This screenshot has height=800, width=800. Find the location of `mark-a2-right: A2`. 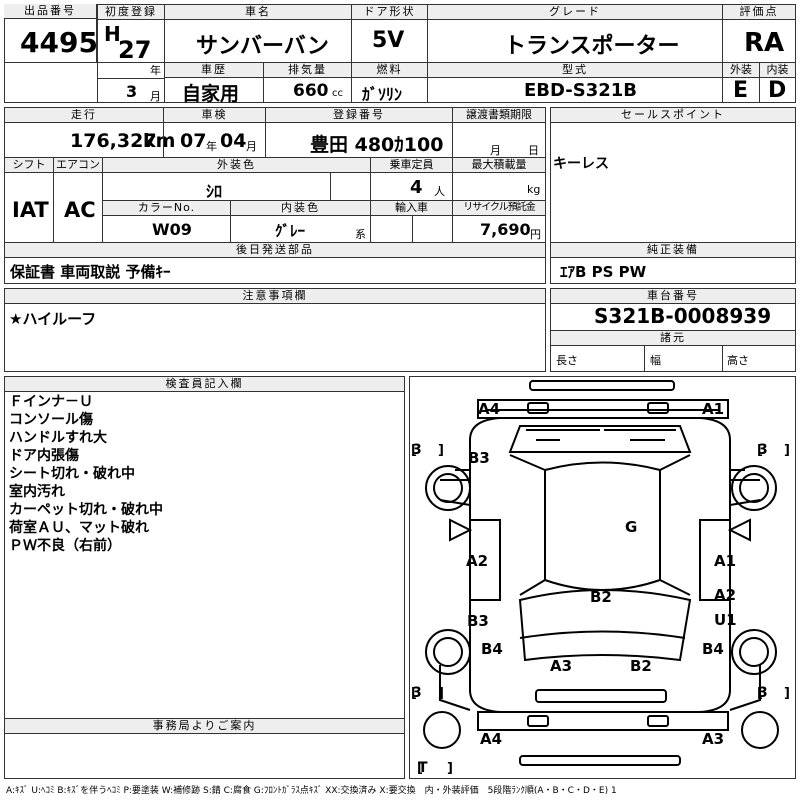

mark-a2-right: A2 is located at coordinates (725, 595).